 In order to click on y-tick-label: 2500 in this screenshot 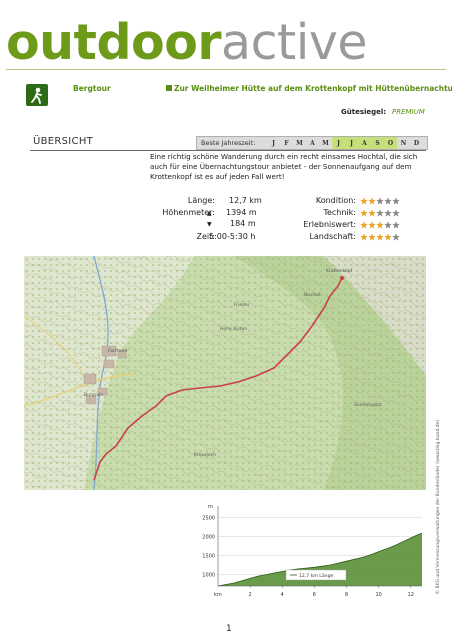, I will do `click(208, 518)`.